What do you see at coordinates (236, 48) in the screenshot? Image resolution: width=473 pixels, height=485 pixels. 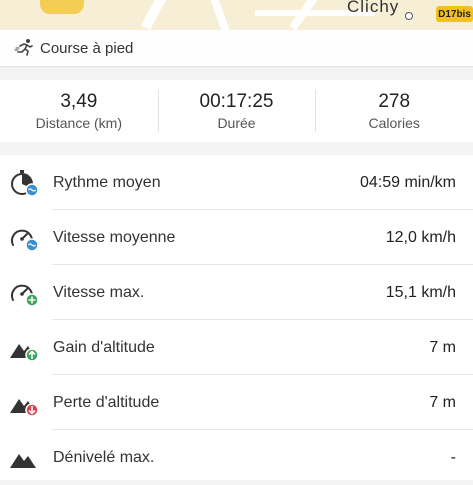 I see `activity-type-bar: Course à pied` at bounding box center [236, 48].